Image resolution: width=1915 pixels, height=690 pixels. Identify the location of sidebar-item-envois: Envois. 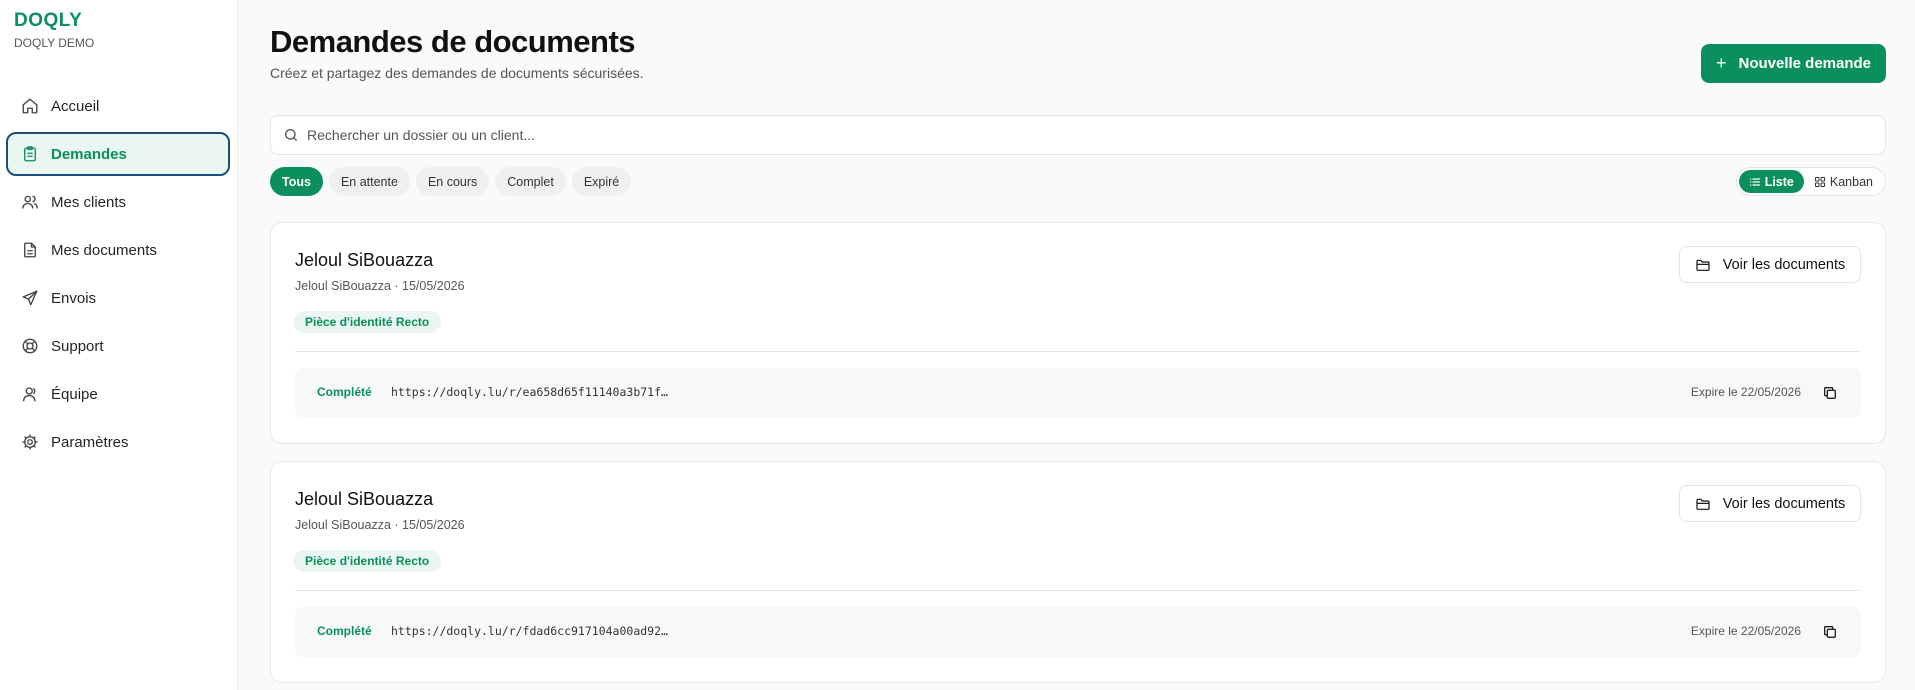
(118, 298).